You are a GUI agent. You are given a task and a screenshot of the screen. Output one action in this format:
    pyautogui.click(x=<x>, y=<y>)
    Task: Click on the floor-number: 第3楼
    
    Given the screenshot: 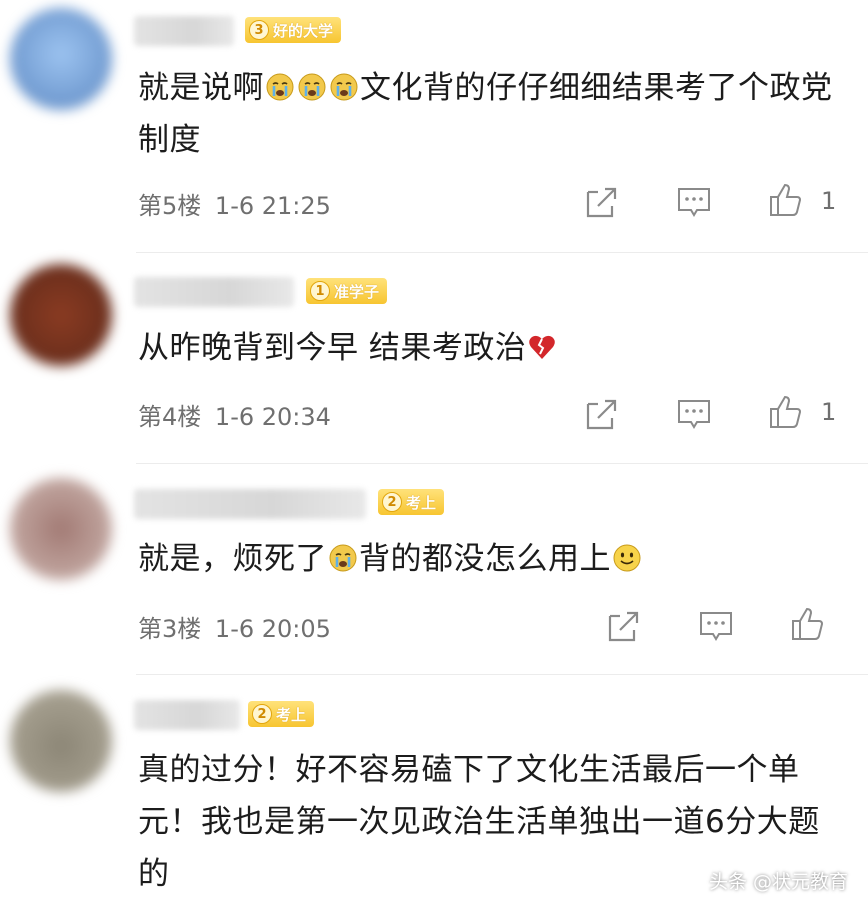 What is the action you would take?
    pyautogui.click(x=170, y=629)
    